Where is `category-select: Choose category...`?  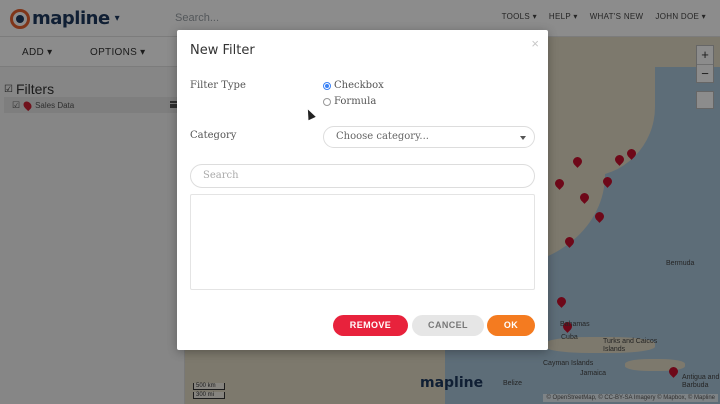
category-select: Choose category... is located at coordinates (429, 137).